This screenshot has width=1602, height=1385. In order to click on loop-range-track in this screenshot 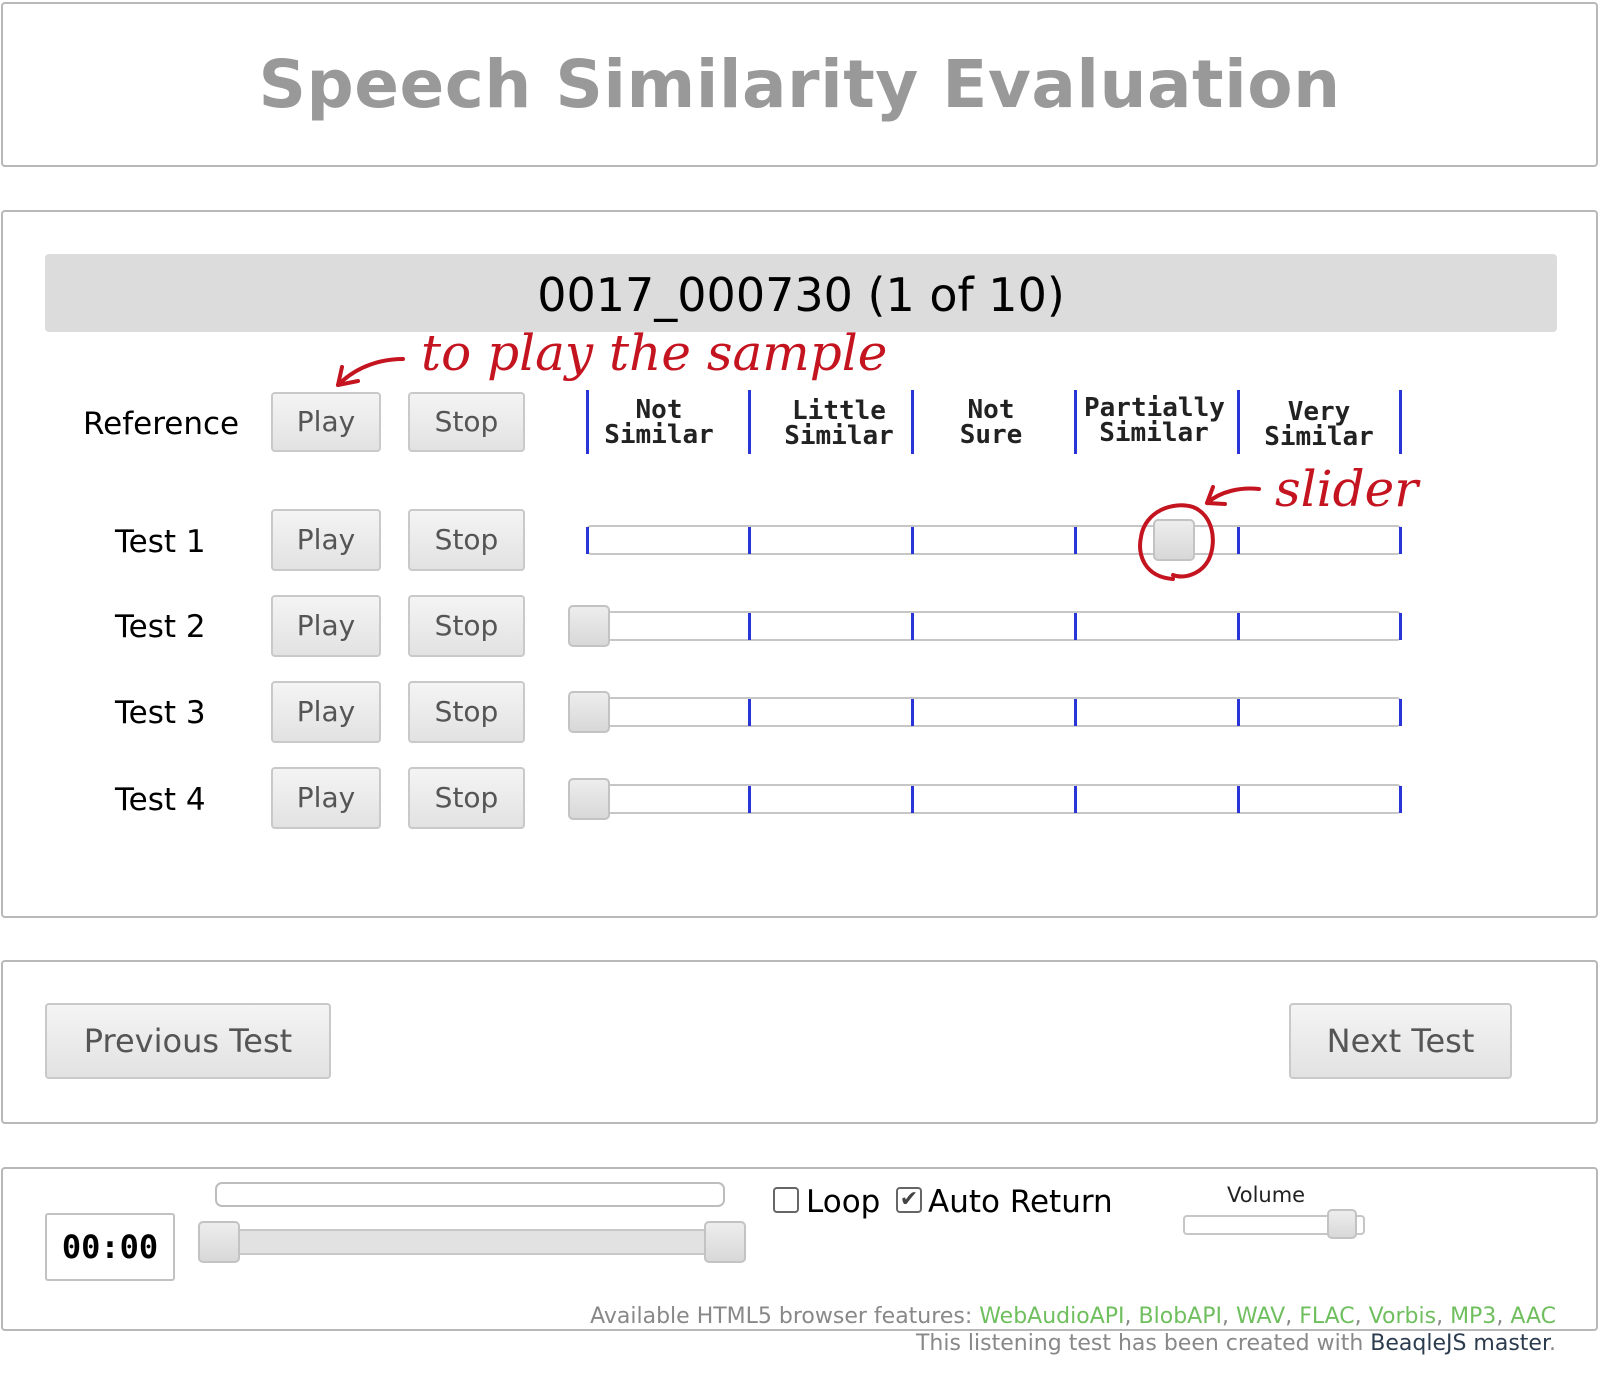, I will do `click(472, 1242)`.